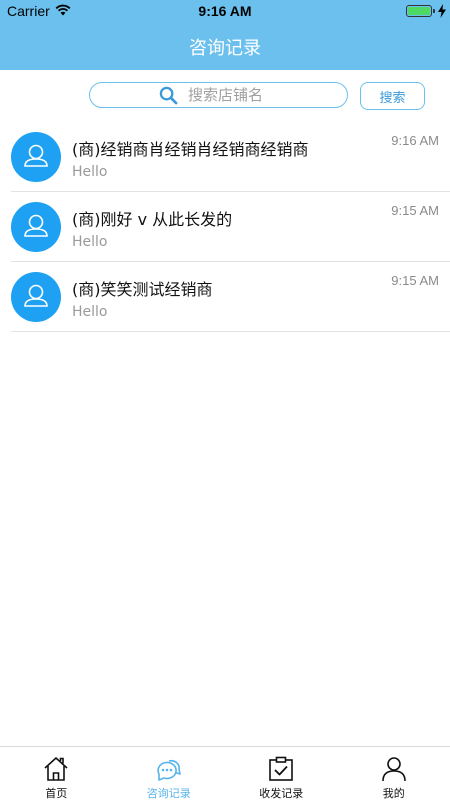 This screenshot has width=450, height=800. What do you see at coordinates (56, 793) in the screenshot?
I see `tab-label: 首页` at bounding box center [56, 793].